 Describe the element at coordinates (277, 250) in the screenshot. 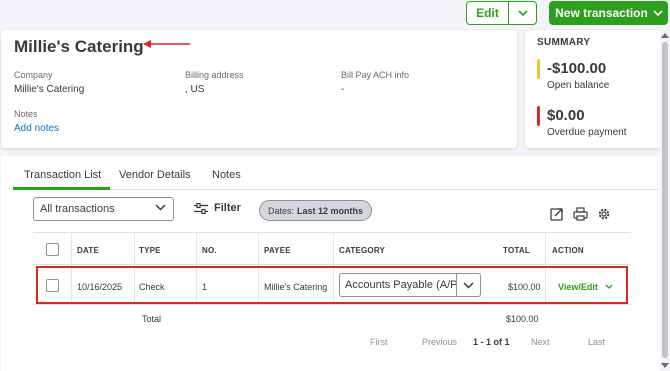

I see `col-payee: PAYEE` at that location.